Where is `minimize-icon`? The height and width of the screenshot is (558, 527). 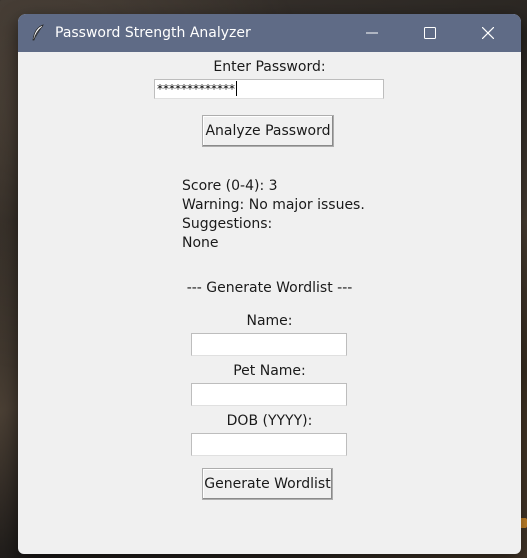 minimize-icon is located at coordinates (372, 33).